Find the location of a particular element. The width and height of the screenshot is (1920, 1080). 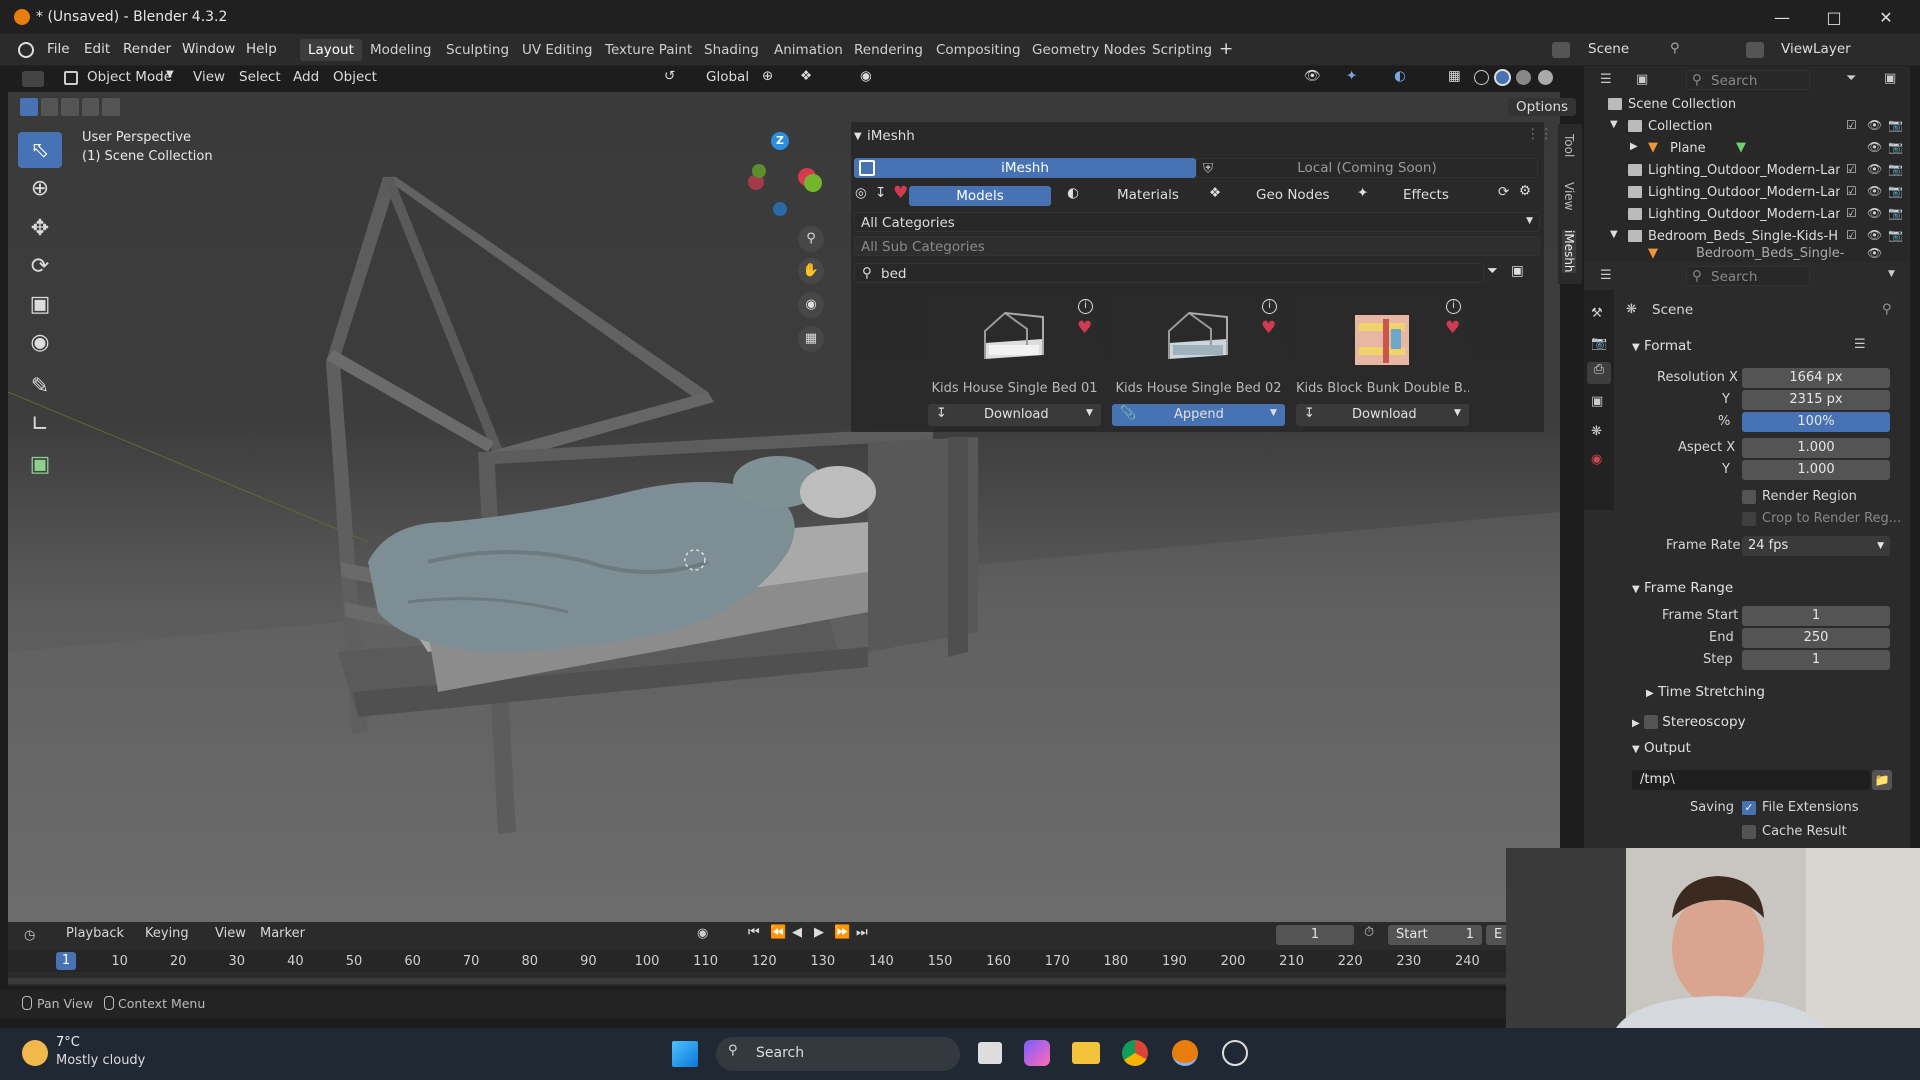

pin-icon: ⚲ is located at coordinates (1887, 309).